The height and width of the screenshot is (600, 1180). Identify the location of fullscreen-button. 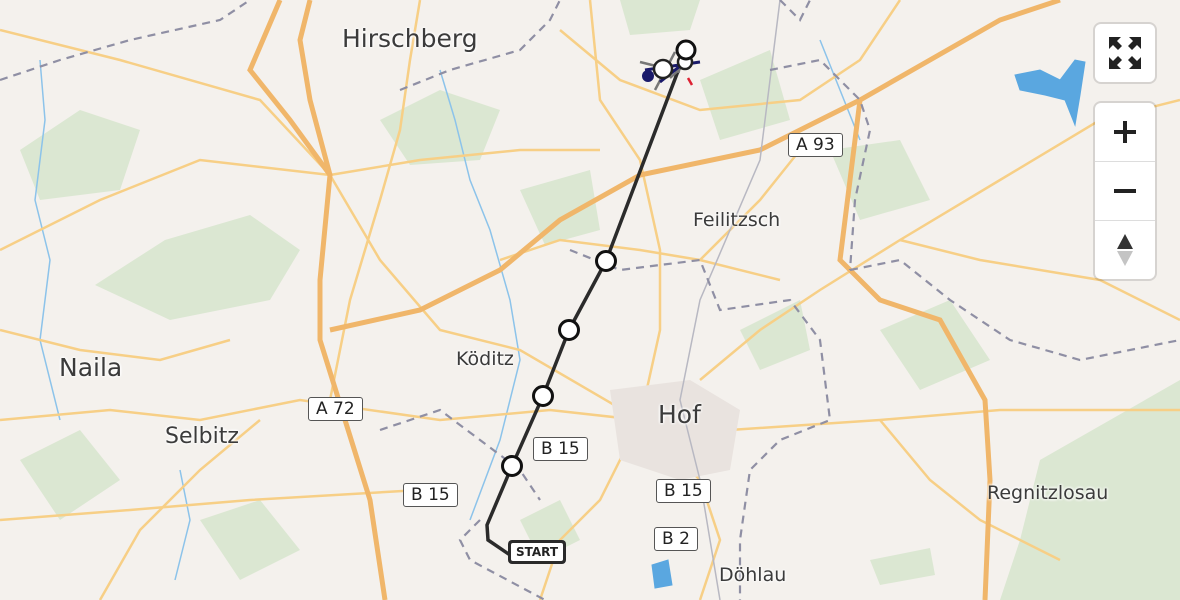
(1125, 53).